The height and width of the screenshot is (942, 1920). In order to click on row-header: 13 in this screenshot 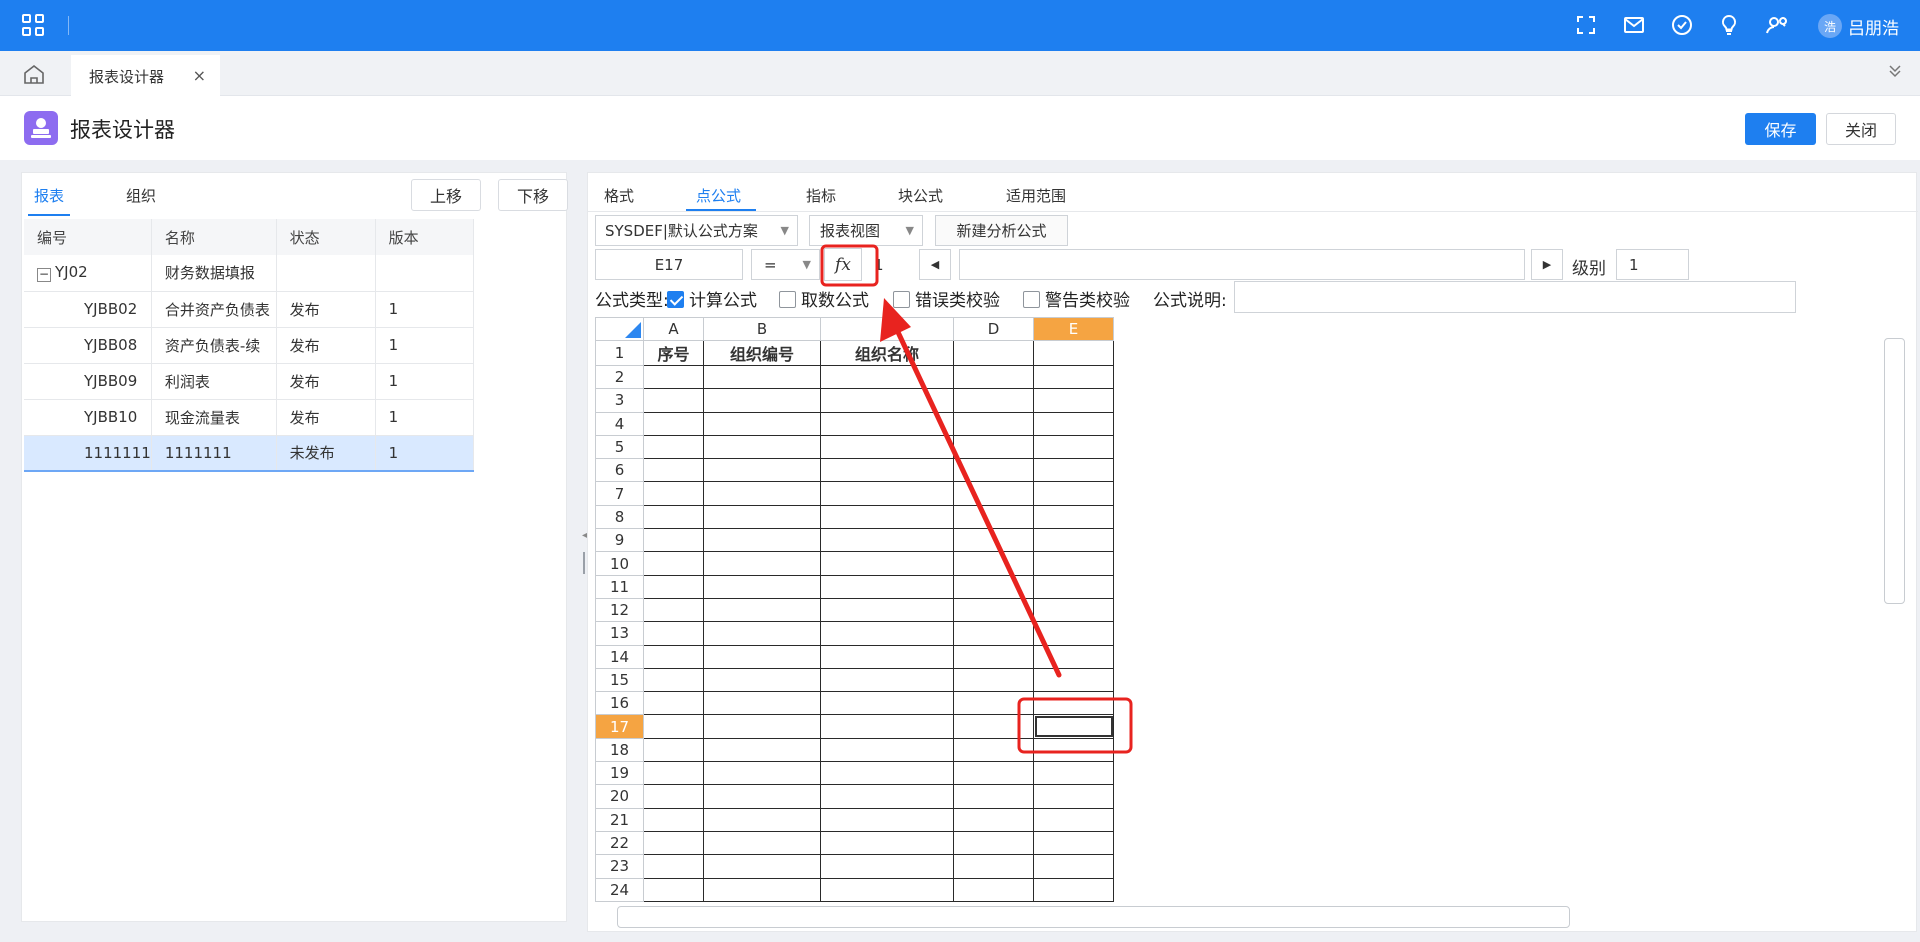, I will do `click(619, 633)`.